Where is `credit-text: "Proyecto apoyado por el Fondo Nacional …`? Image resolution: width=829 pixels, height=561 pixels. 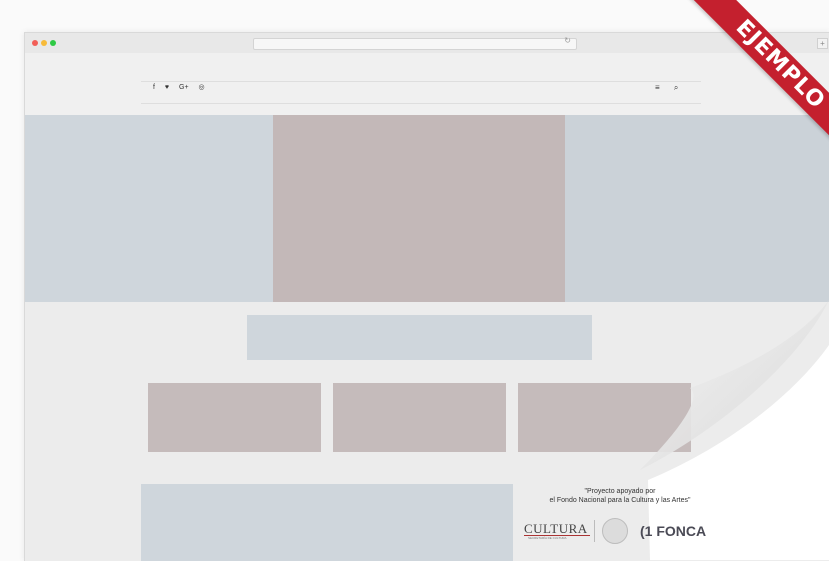
credit-text: "Proyecto apoyado por el Fondo Nacional … is located at coordinates (620, 496).